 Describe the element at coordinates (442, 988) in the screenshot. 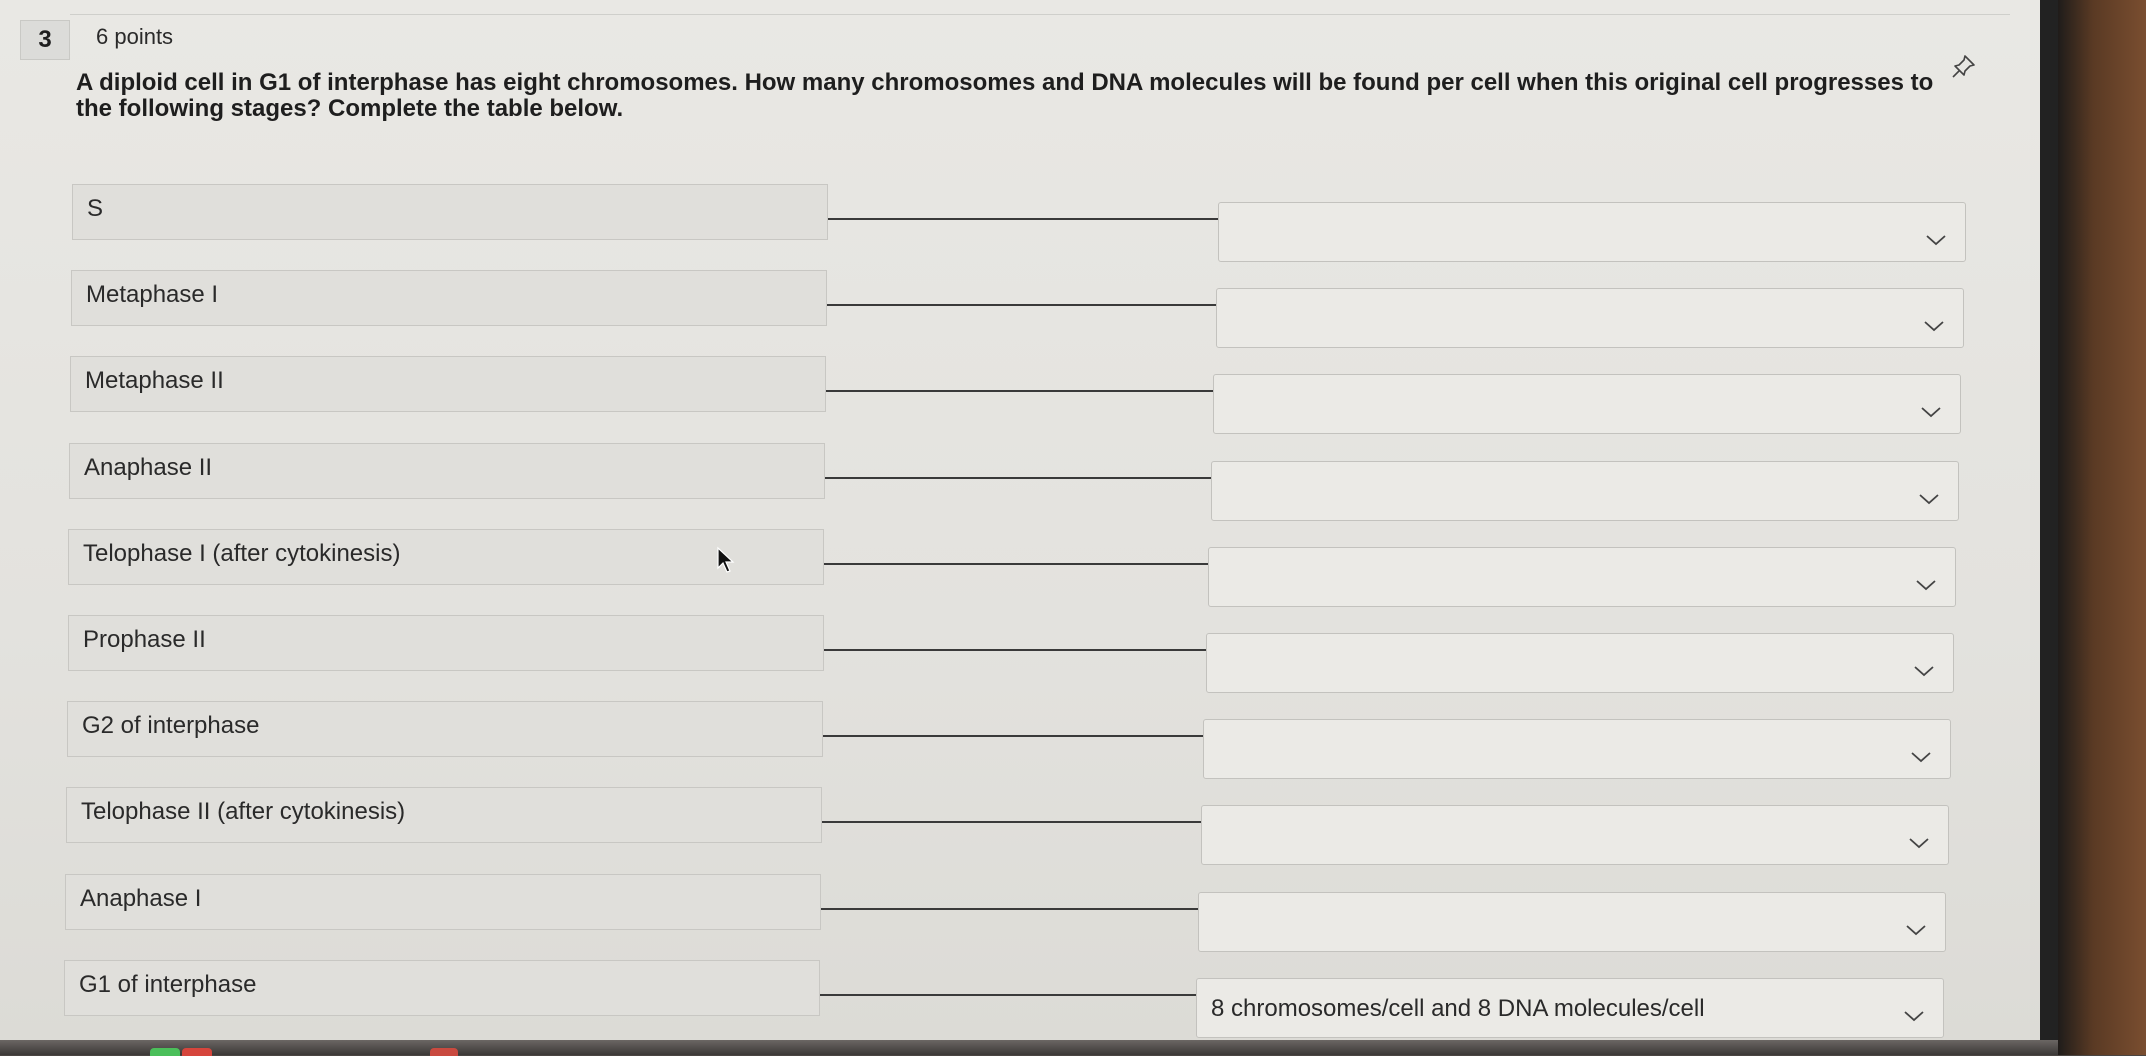

I see `stage-label: G1 of interphase` at that location.